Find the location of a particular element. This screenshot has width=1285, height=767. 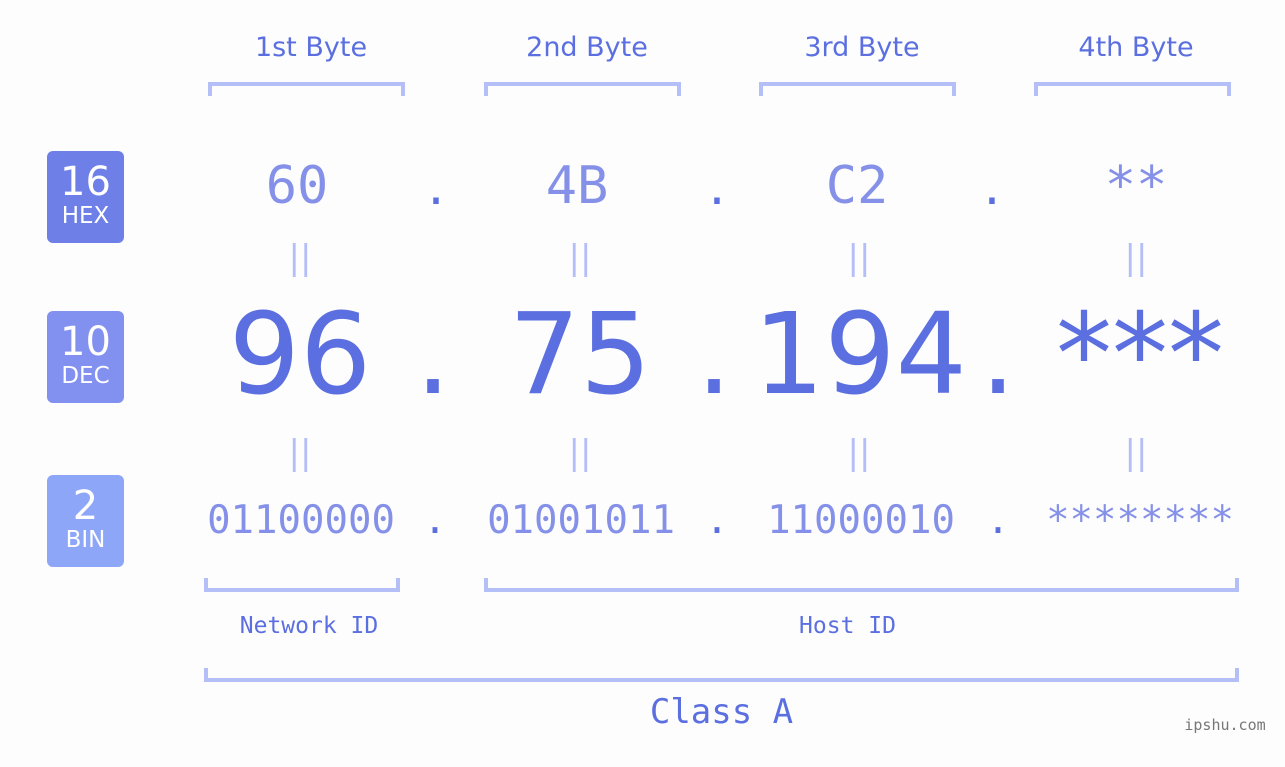

hex-octet-1: 60 is located at coordinates (297, 186).